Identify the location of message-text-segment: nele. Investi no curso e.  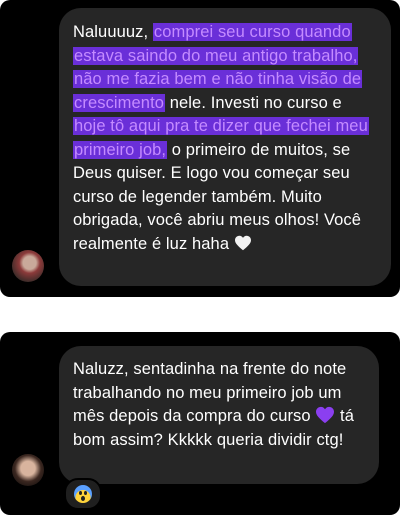
(253, 102).